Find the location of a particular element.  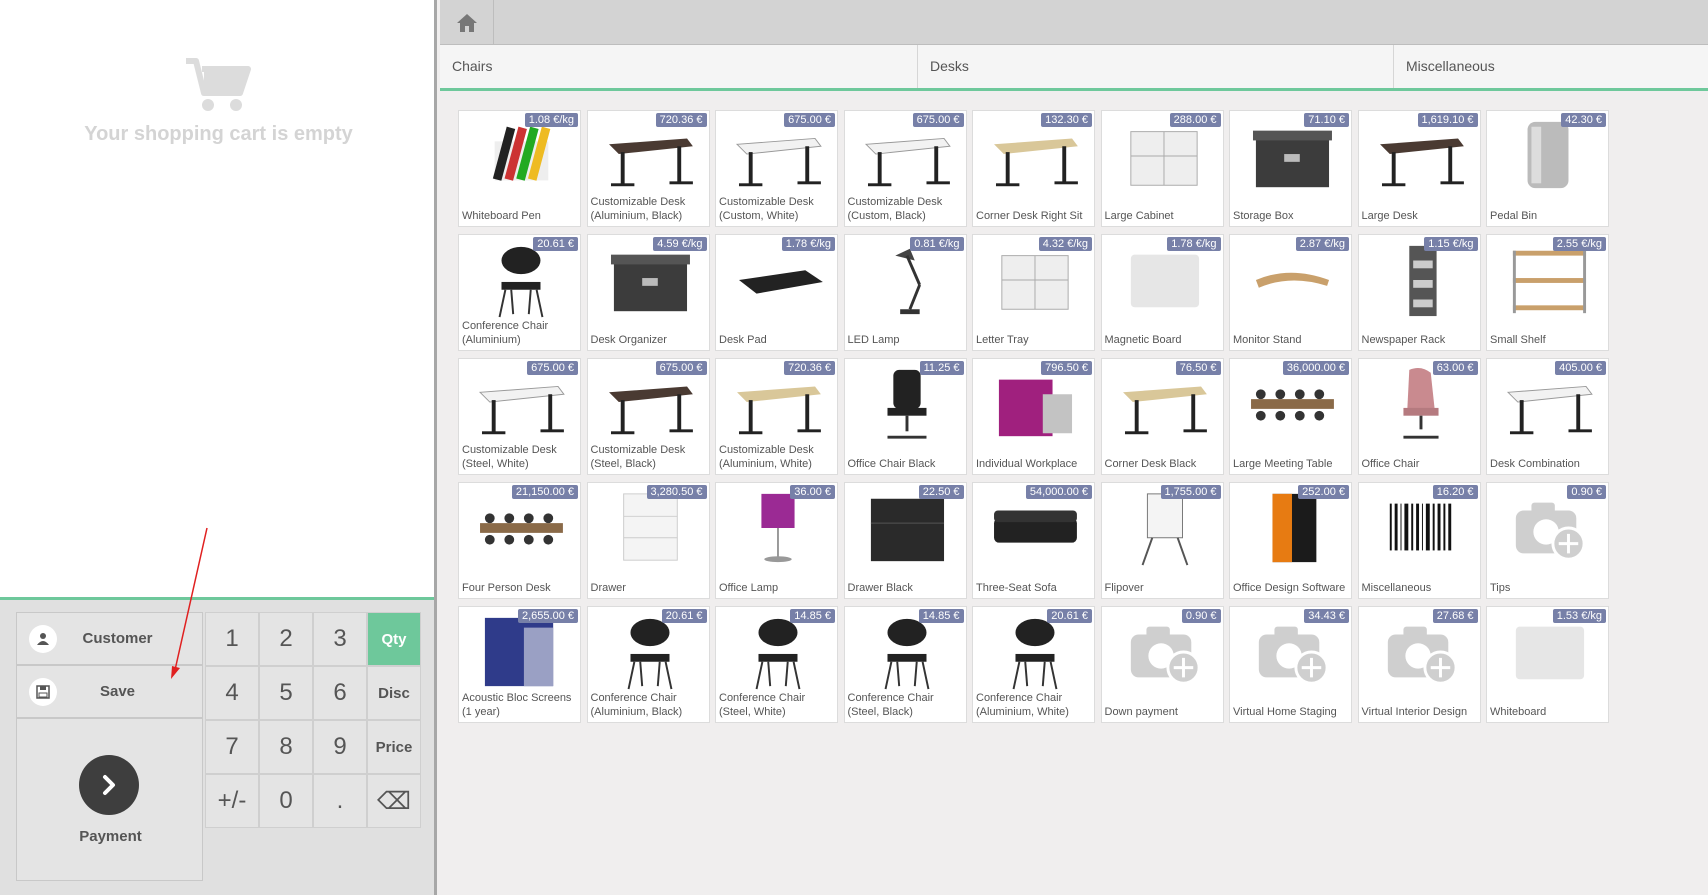

product-card: 1.78 €/kg Desk Pad is located at coordinates (776, 292).